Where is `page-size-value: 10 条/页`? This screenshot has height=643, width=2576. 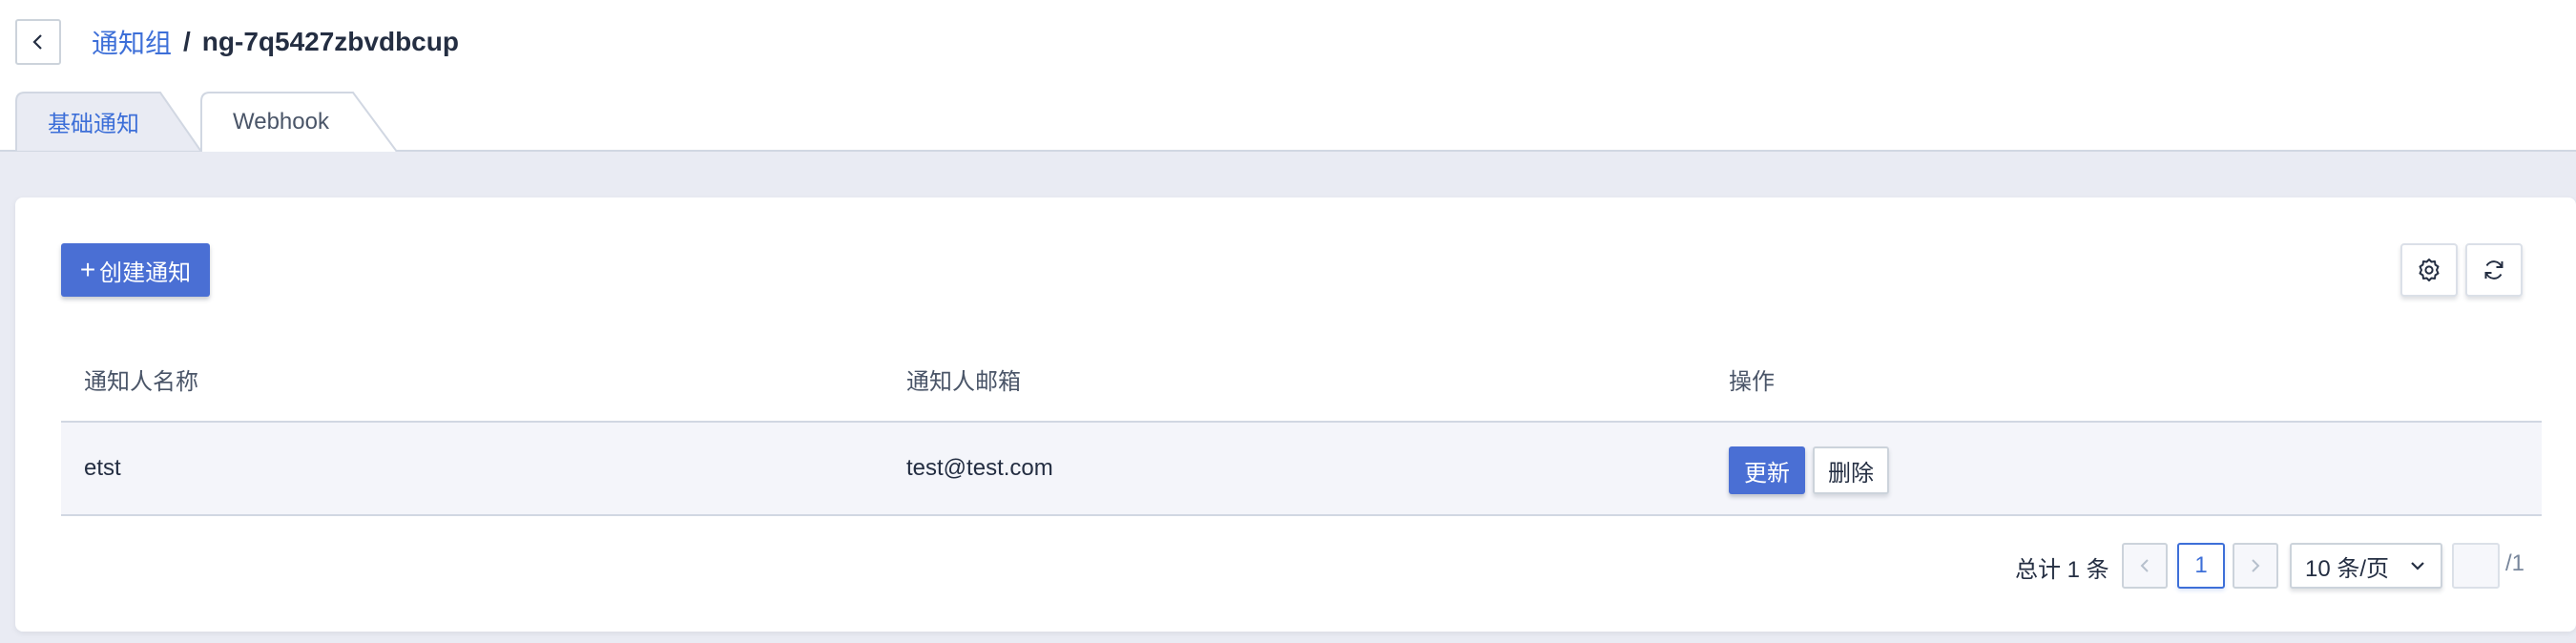 page-size-value: 10 条/页 is located at coordinates (2347, 568).